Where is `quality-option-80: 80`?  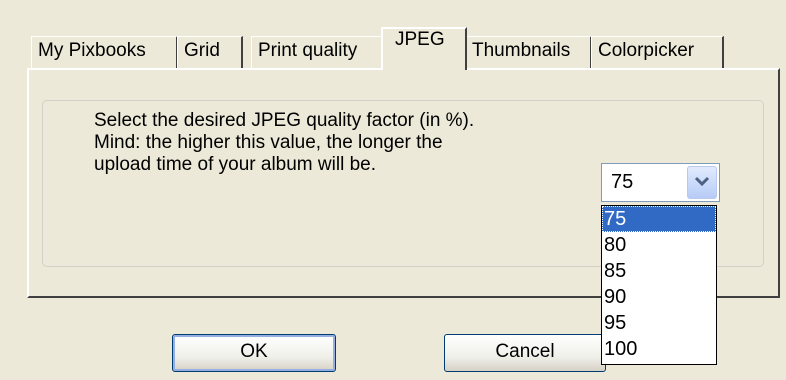 quality-option-80: 80 is located at coordinates (659, 245).